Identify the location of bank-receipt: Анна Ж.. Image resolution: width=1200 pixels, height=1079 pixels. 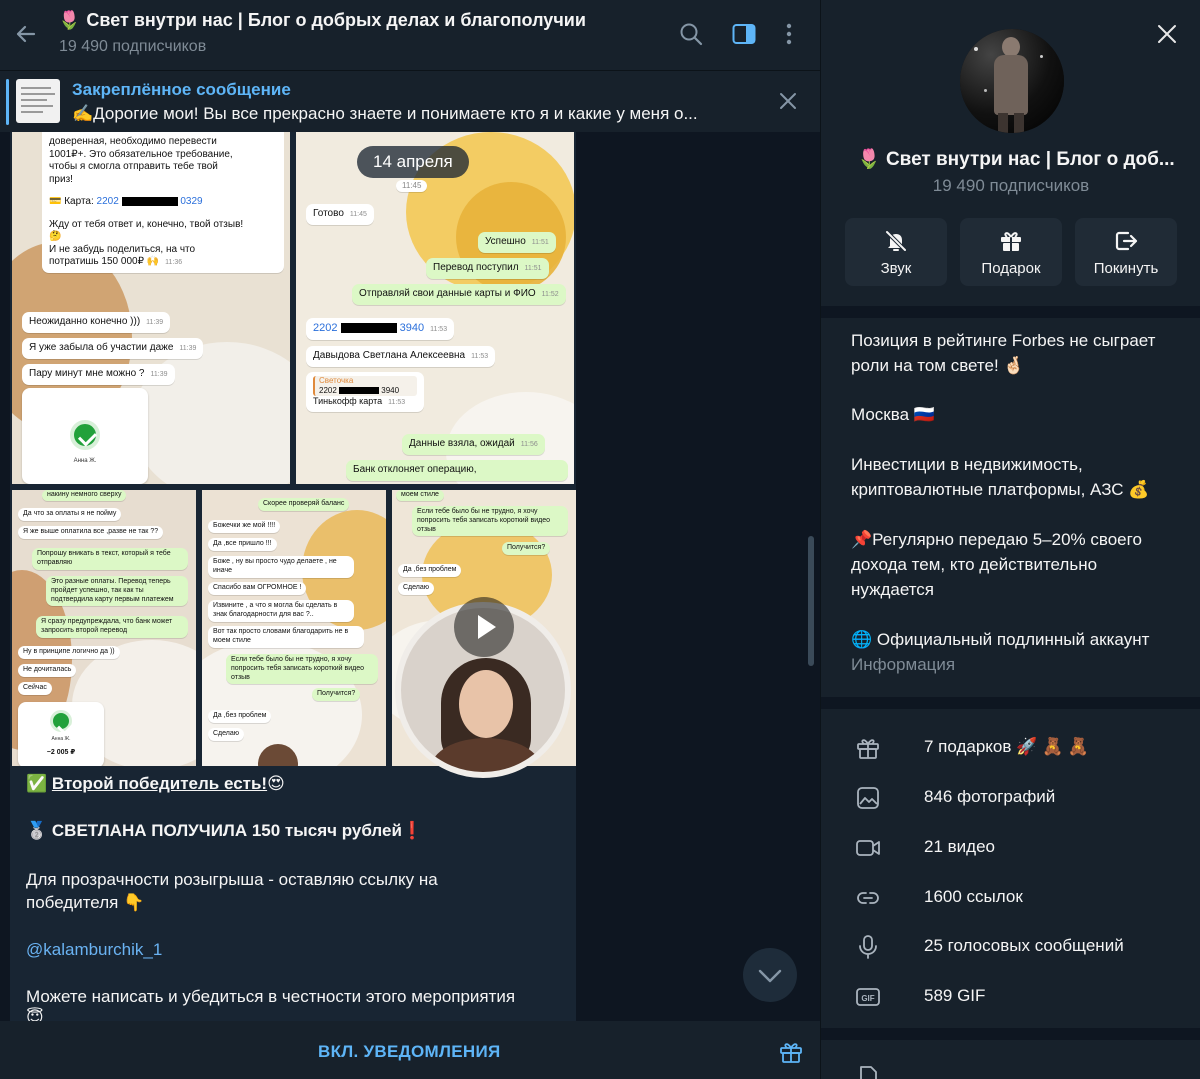
(85, 436).